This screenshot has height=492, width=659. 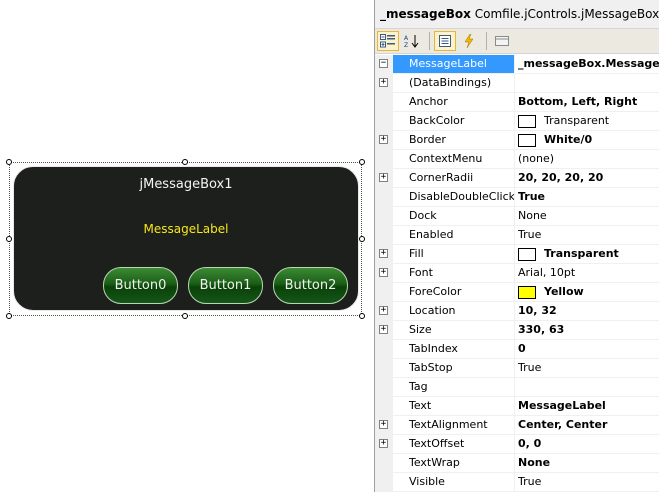 What do you see at coordinates (587, 102) in the screenshot?
I see `property-value: Bottom, Left, Right` at bounding box center [587, 102].